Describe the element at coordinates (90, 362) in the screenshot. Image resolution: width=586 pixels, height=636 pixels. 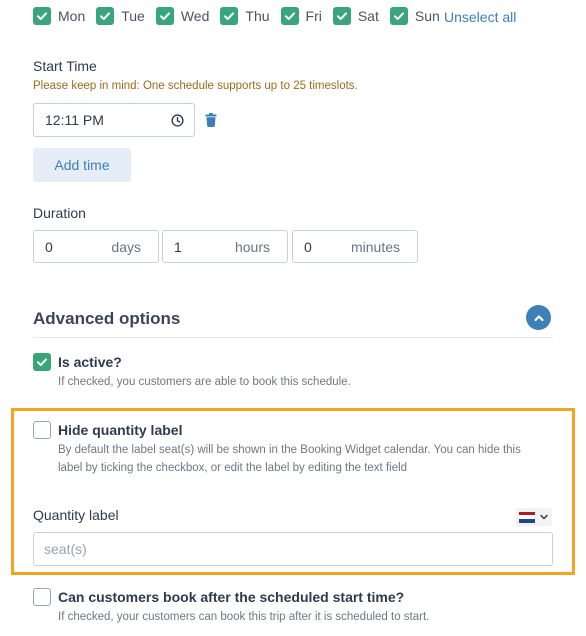
I see `is-active-label: Is active?` at that location.